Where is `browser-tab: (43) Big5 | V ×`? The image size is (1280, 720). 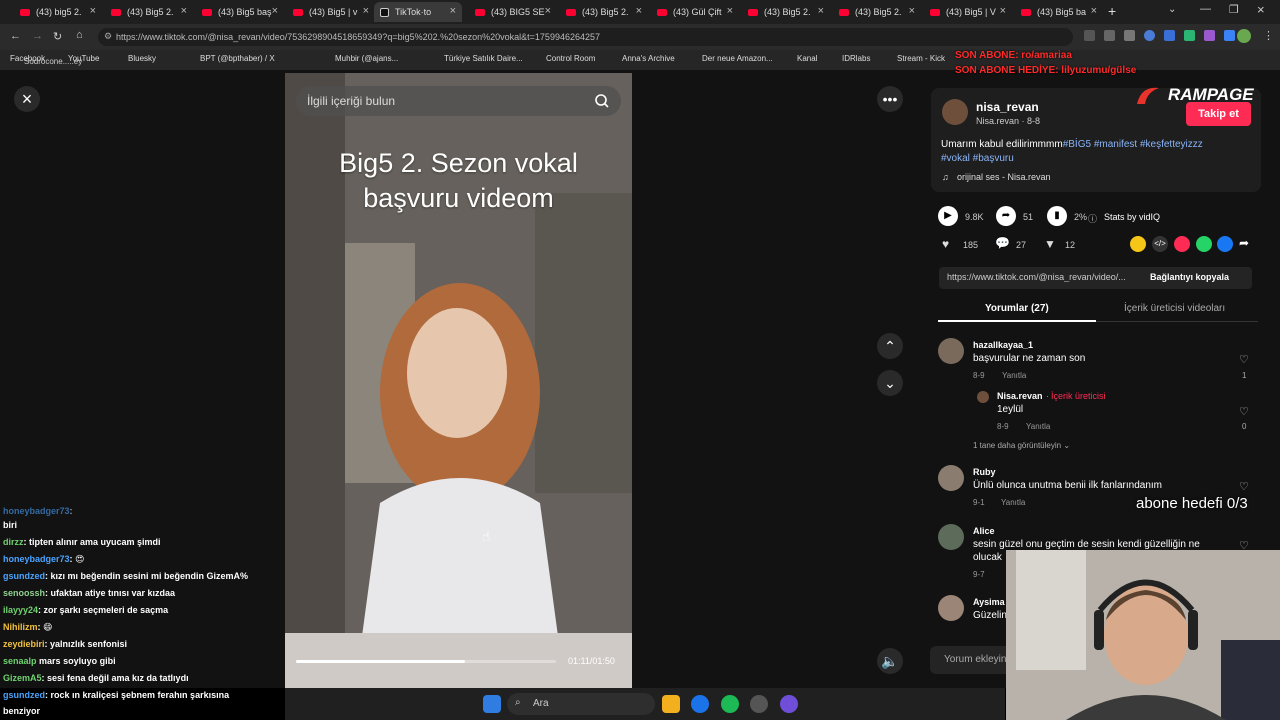
browser-tab: (43) Big5 | V × is located at coordinates (968, 12).